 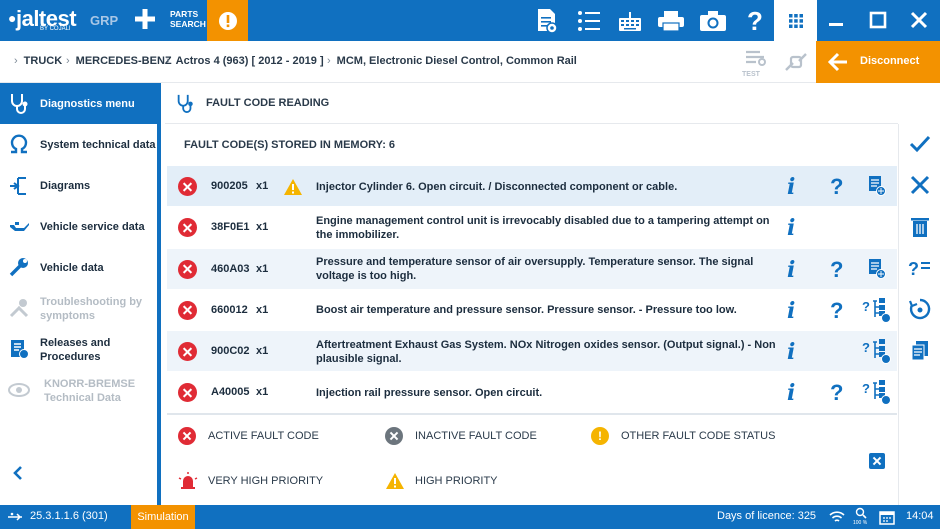 What do you see at coordinates (119, 61) in the screenshot?
I see `breadcrumb-item: MERCEDES-BENZ` at bounding box center [119, 61].